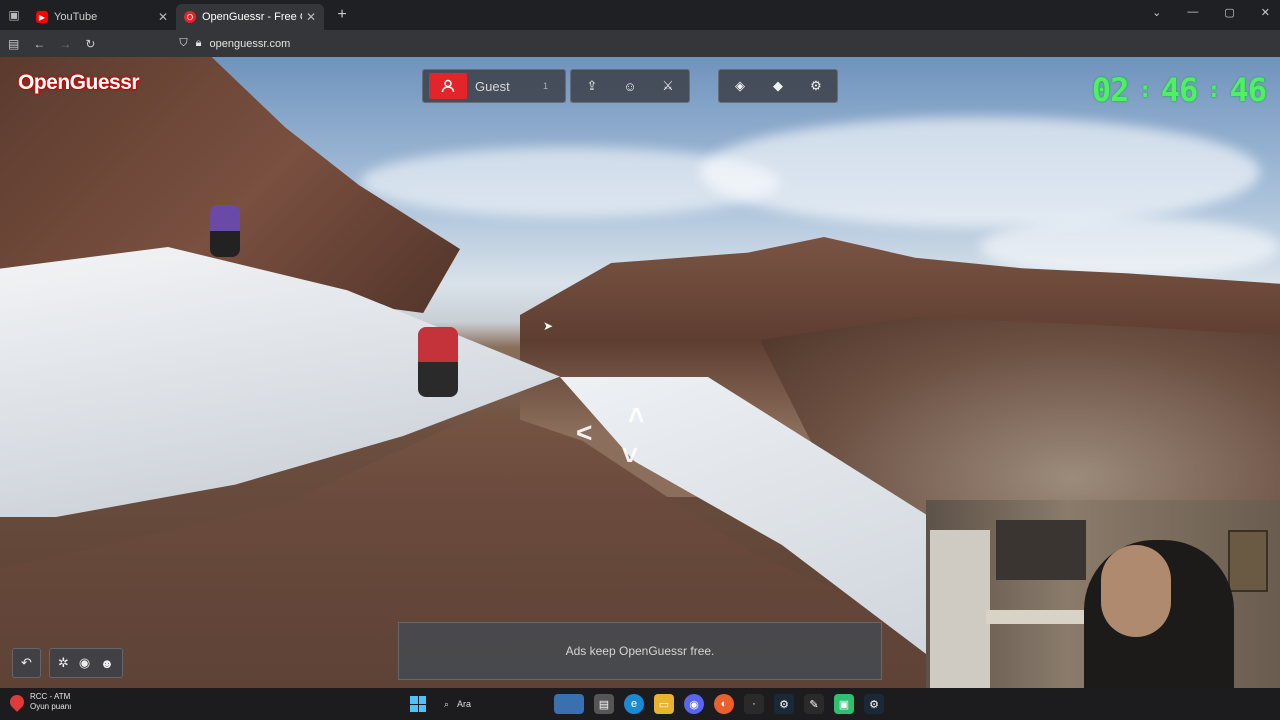 The image size is (1280, 720). What do you see at coordinates (844, 704) in the screenshot?
I see `chat-app-icon: ▣` at bounding box center [844, 704].